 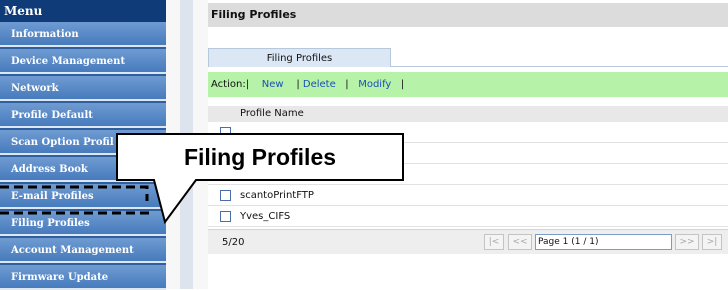 I want to click on dashed-pointer, so click(x=74, y=193).